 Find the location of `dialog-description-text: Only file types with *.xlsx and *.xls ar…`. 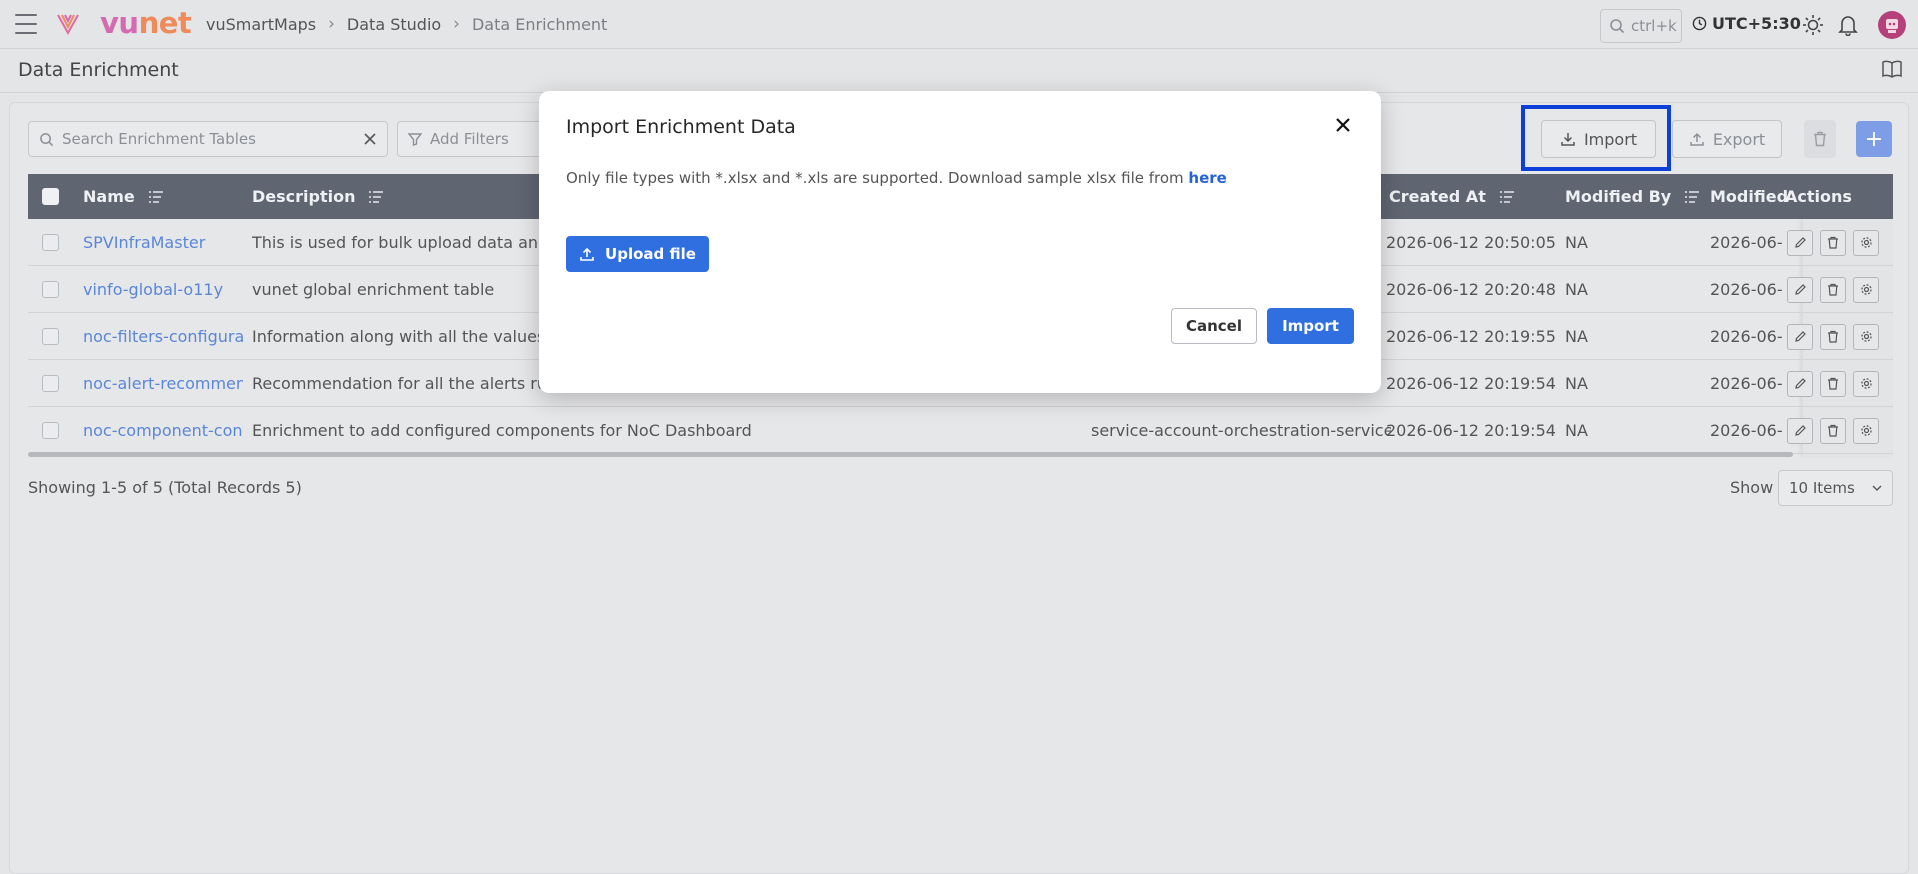

dialog-description-text: Only file types with *.xlsx and *.xls ar… is located at coordinates (875, 178).